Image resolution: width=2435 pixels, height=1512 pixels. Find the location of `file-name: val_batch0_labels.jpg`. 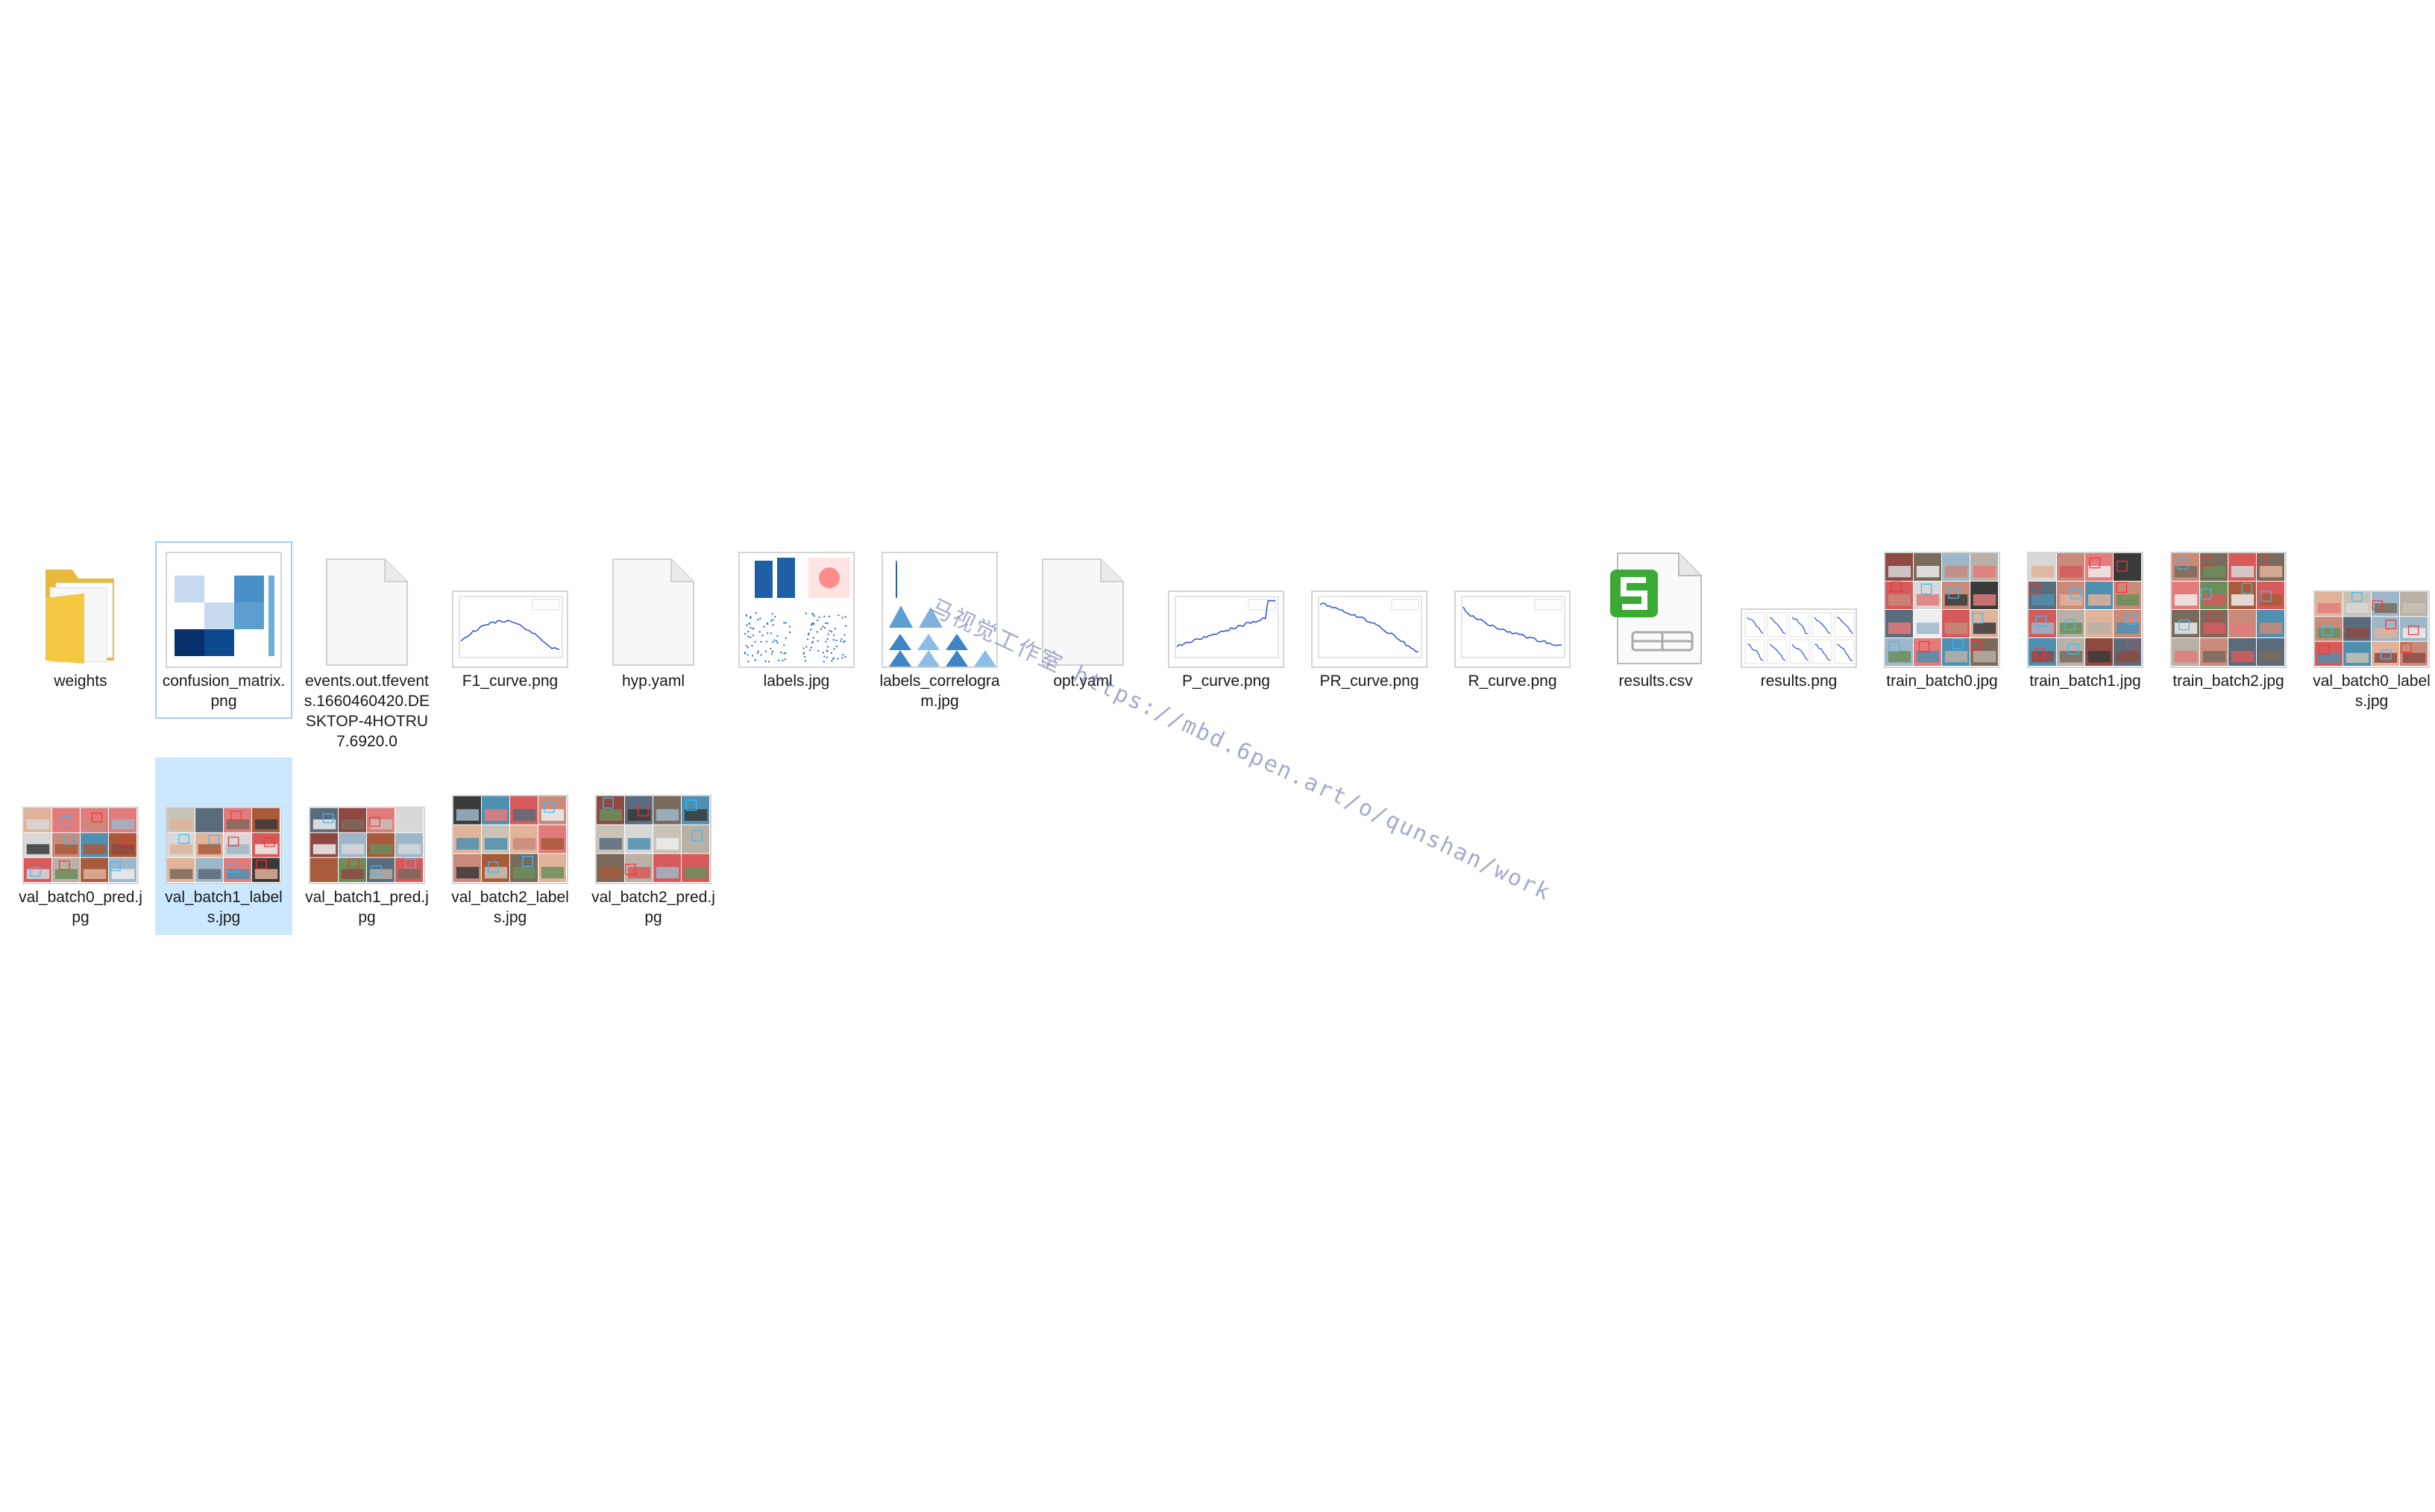

file-name: val_batch0_labels.jpg is located at coordinates (2372, 691).